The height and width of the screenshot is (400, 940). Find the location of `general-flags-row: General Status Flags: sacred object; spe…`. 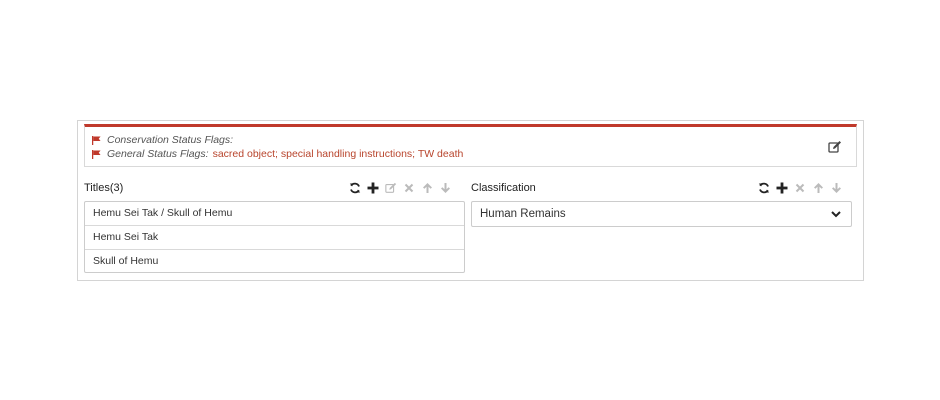

general-flags-row: General Status Flags: sacred object; spe… is located at coordinates (277, 154).